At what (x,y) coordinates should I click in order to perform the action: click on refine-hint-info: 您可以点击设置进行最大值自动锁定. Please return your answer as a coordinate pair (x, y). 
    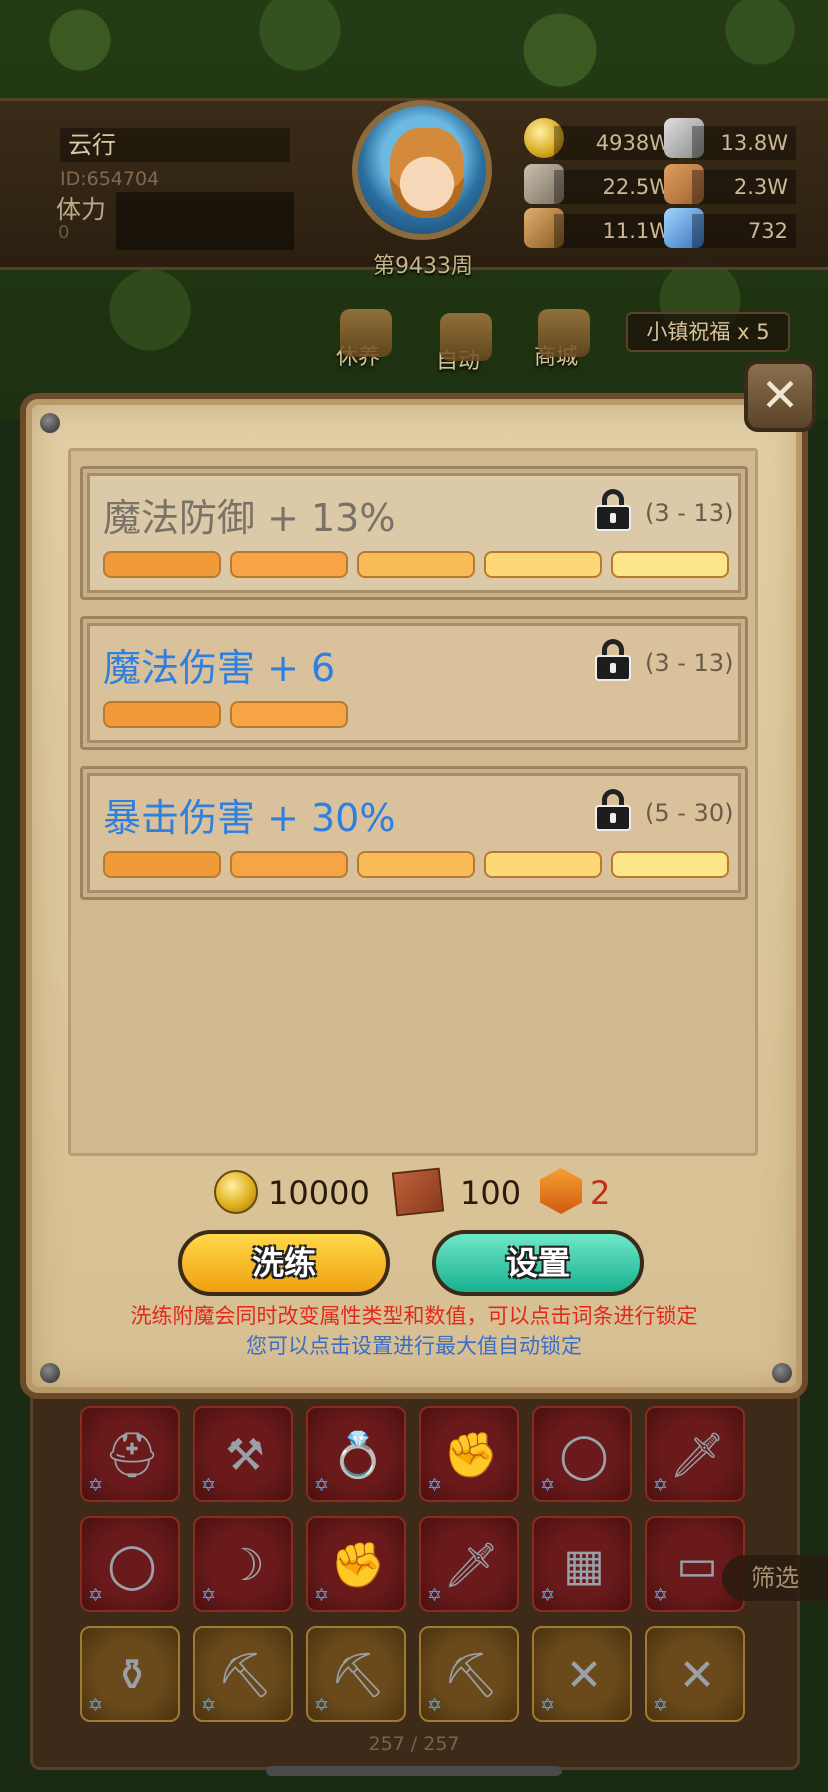
    Looking at the image, I should click on (414, 1346).